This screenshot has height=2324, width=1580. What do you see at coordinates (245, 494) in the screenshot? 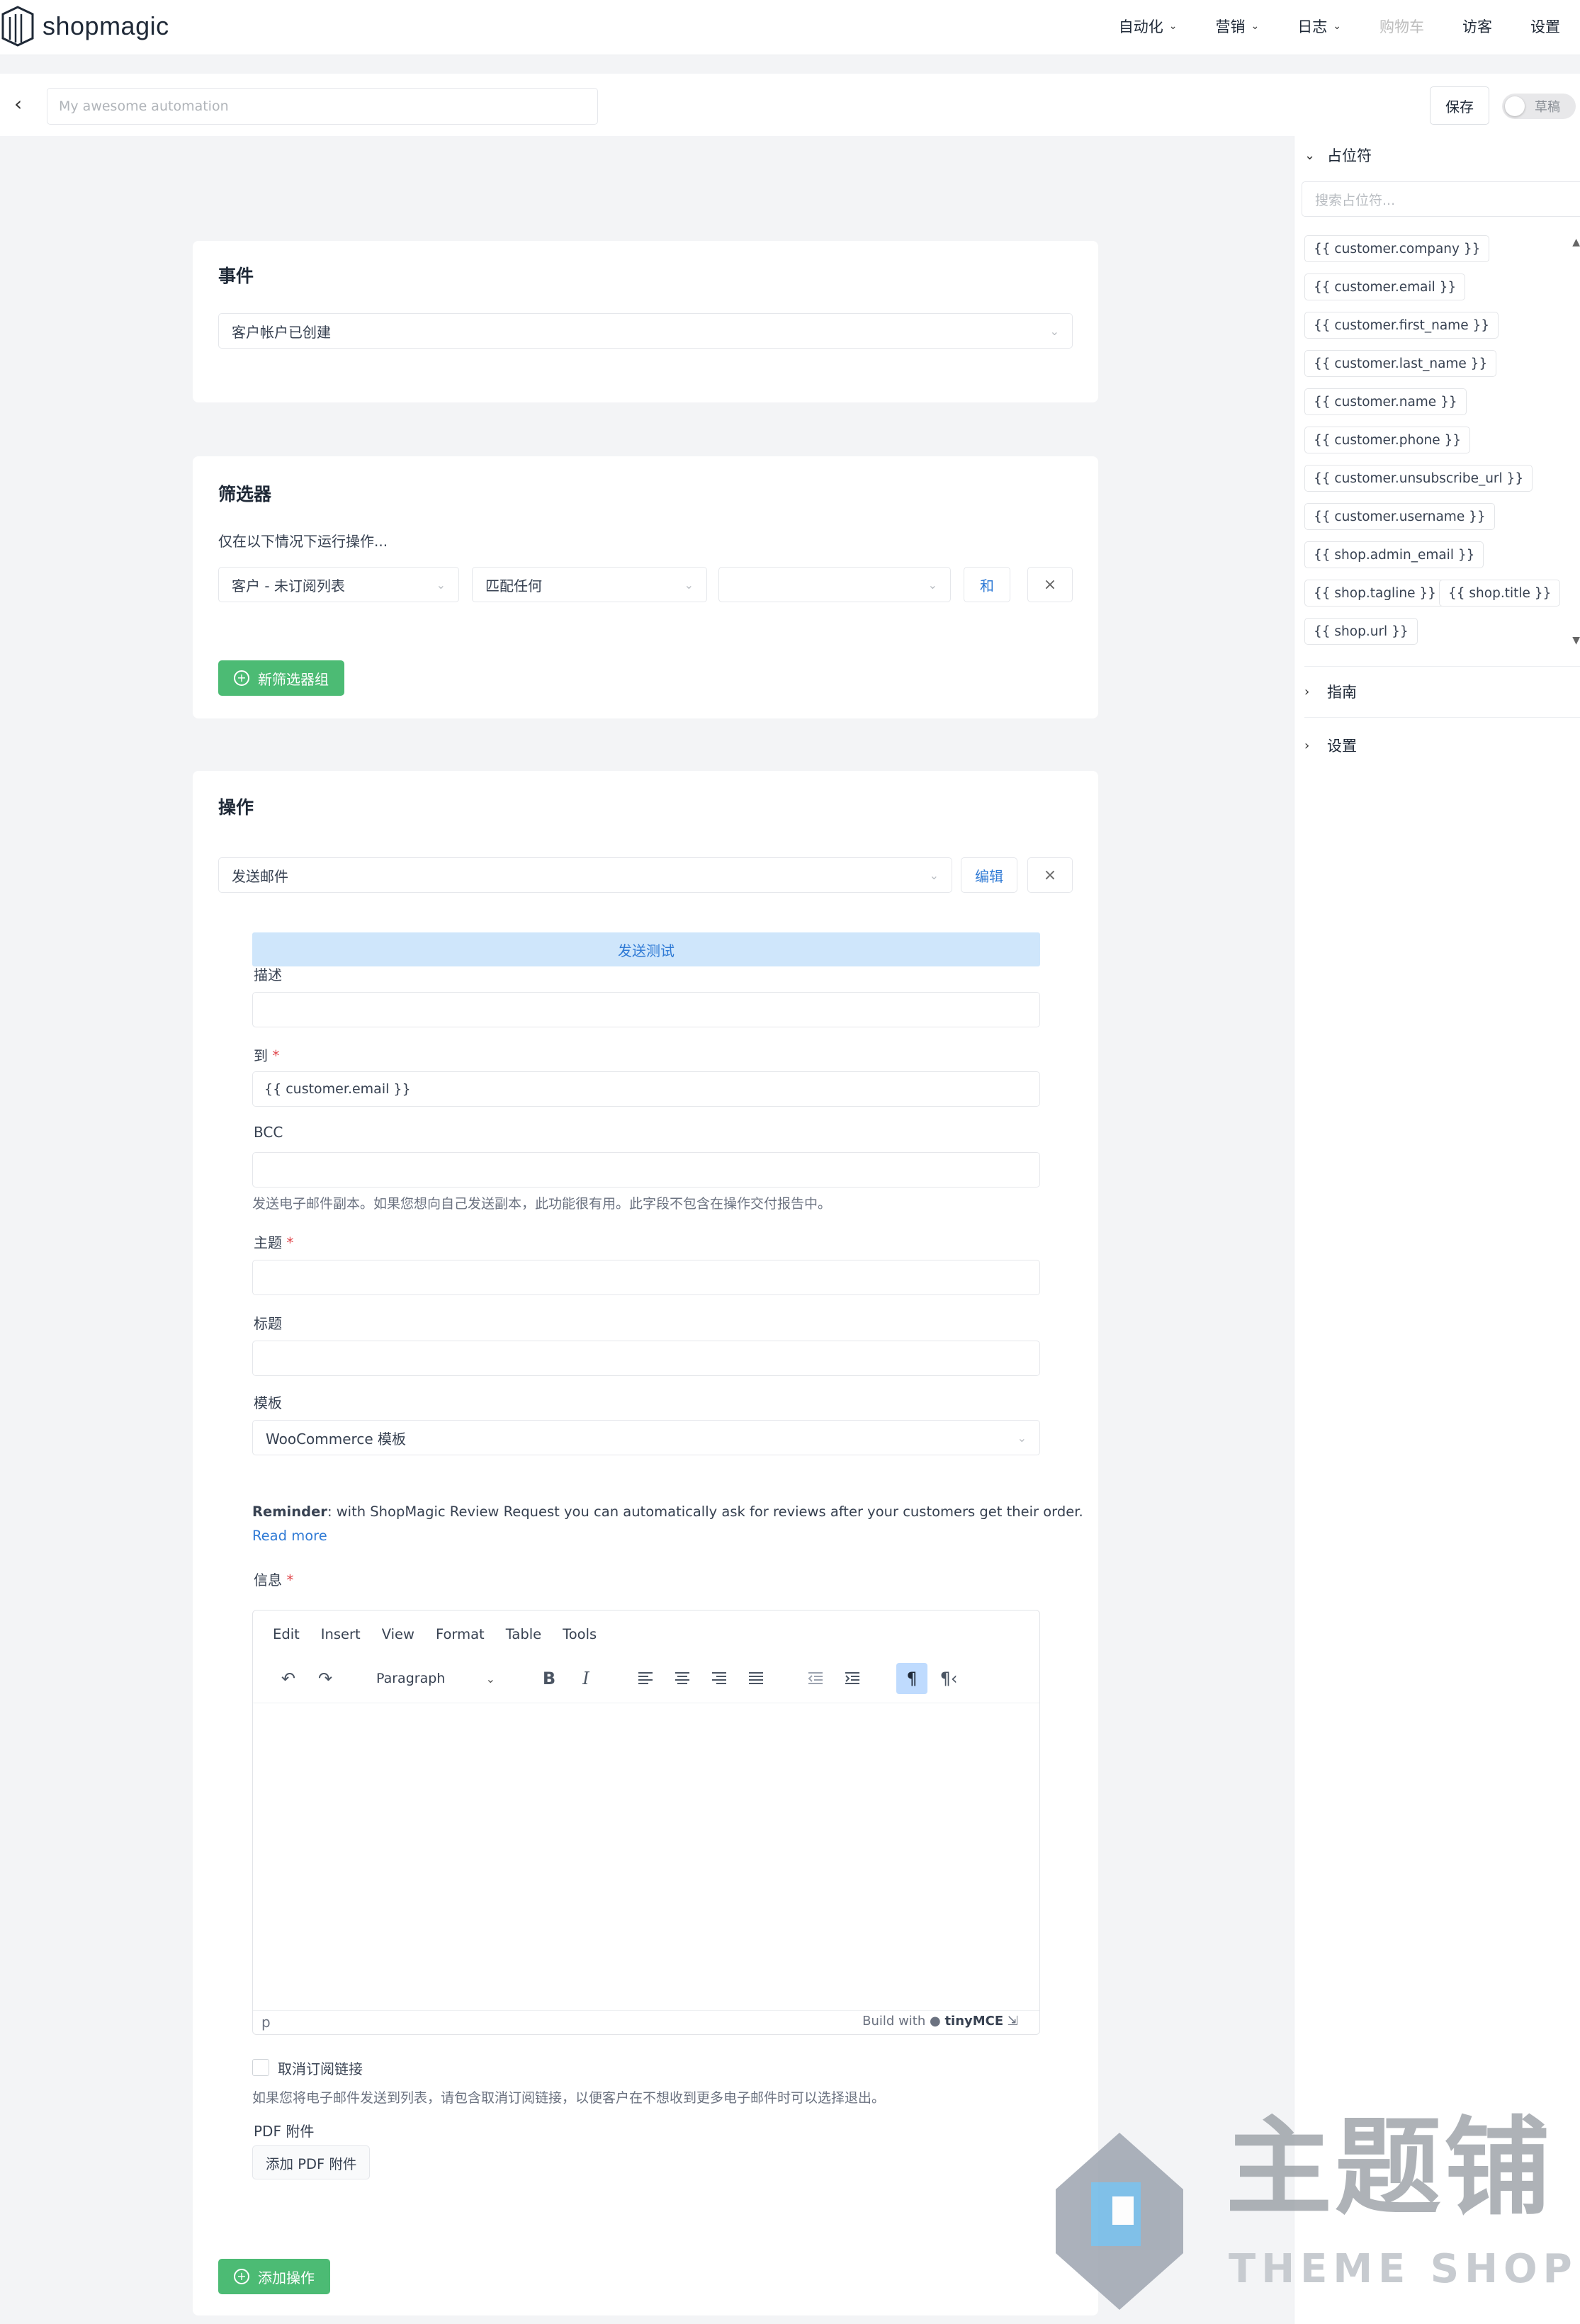
I see `filters-title: 筛选器` at bounding box center [245, 494].